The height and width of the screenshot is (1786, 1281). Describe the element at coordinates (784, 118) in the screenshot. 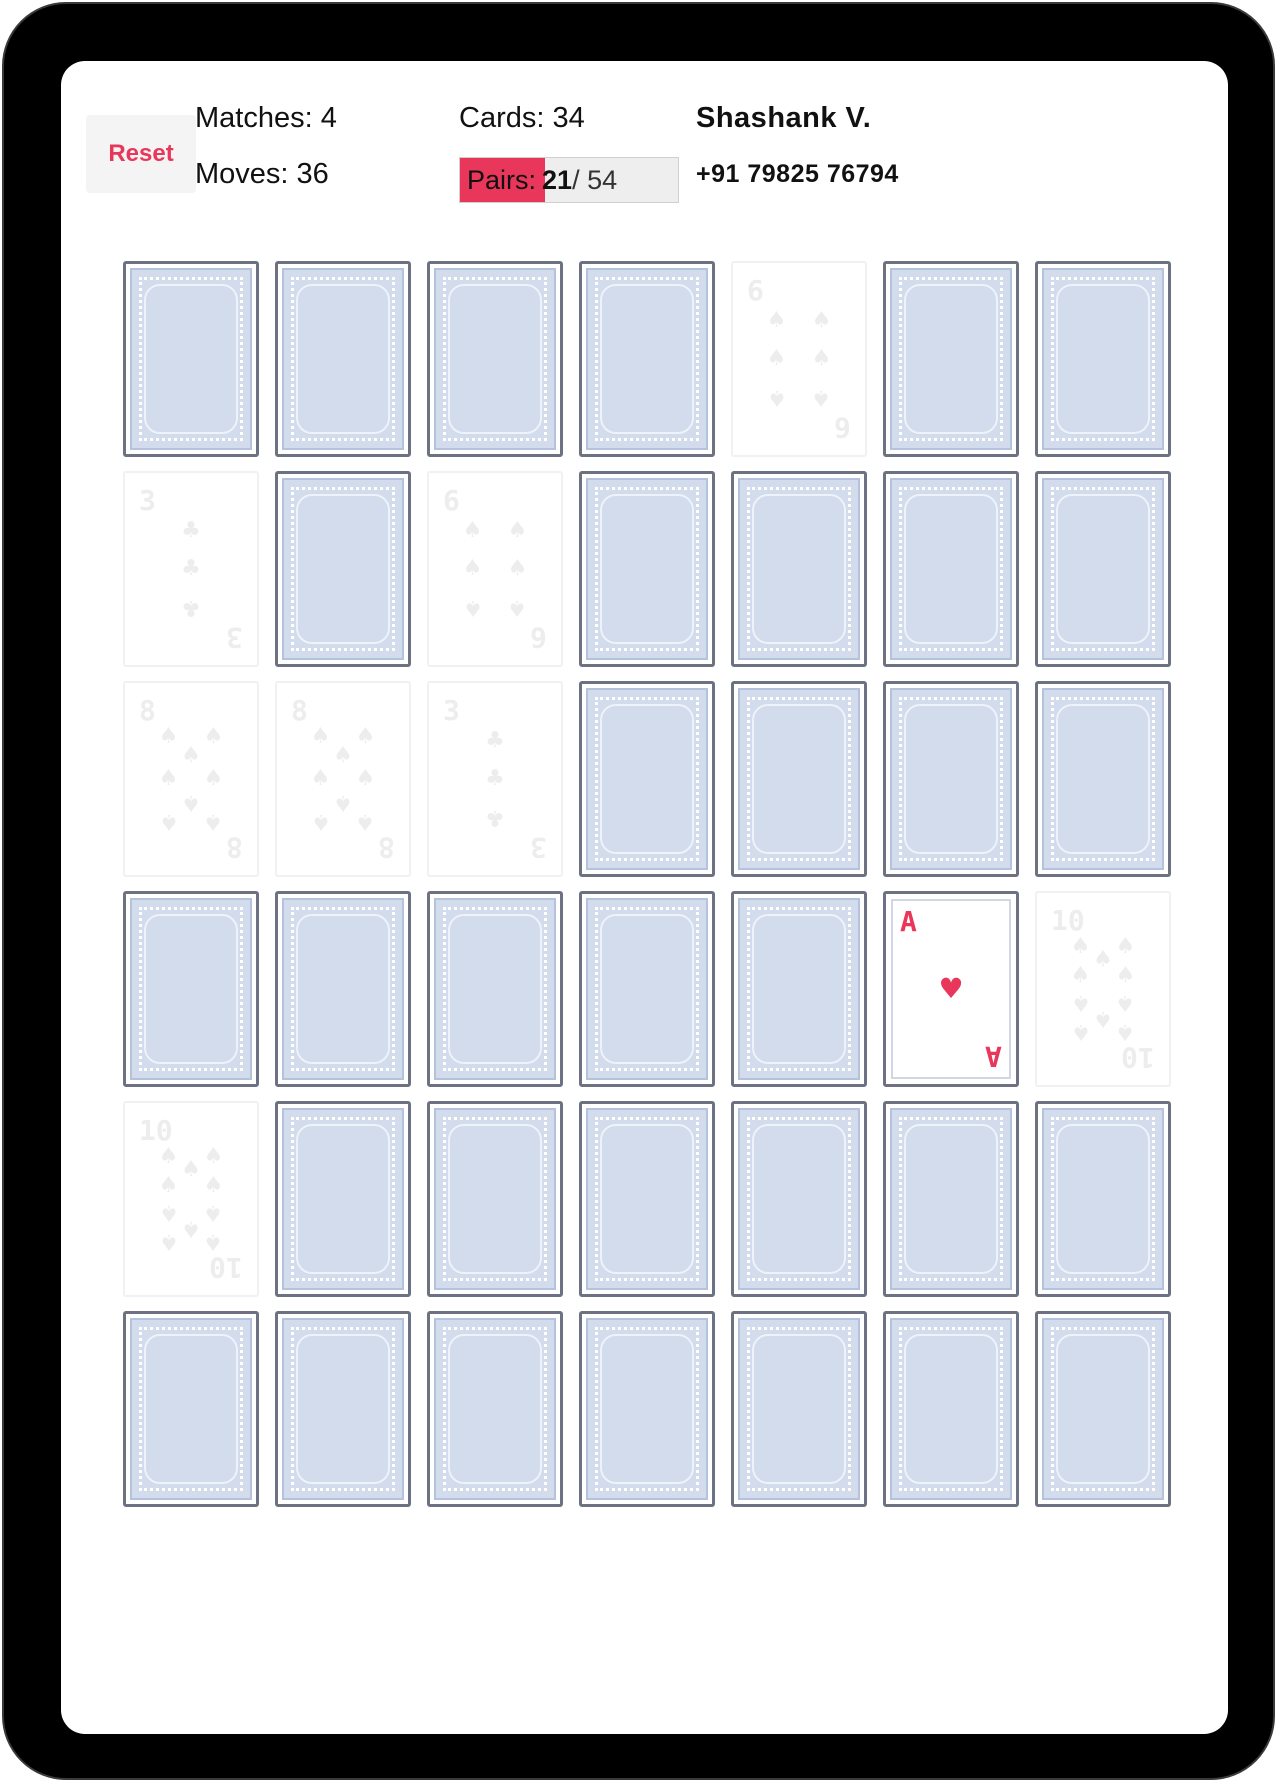

I see `player-name: Shashank V.` at that location.